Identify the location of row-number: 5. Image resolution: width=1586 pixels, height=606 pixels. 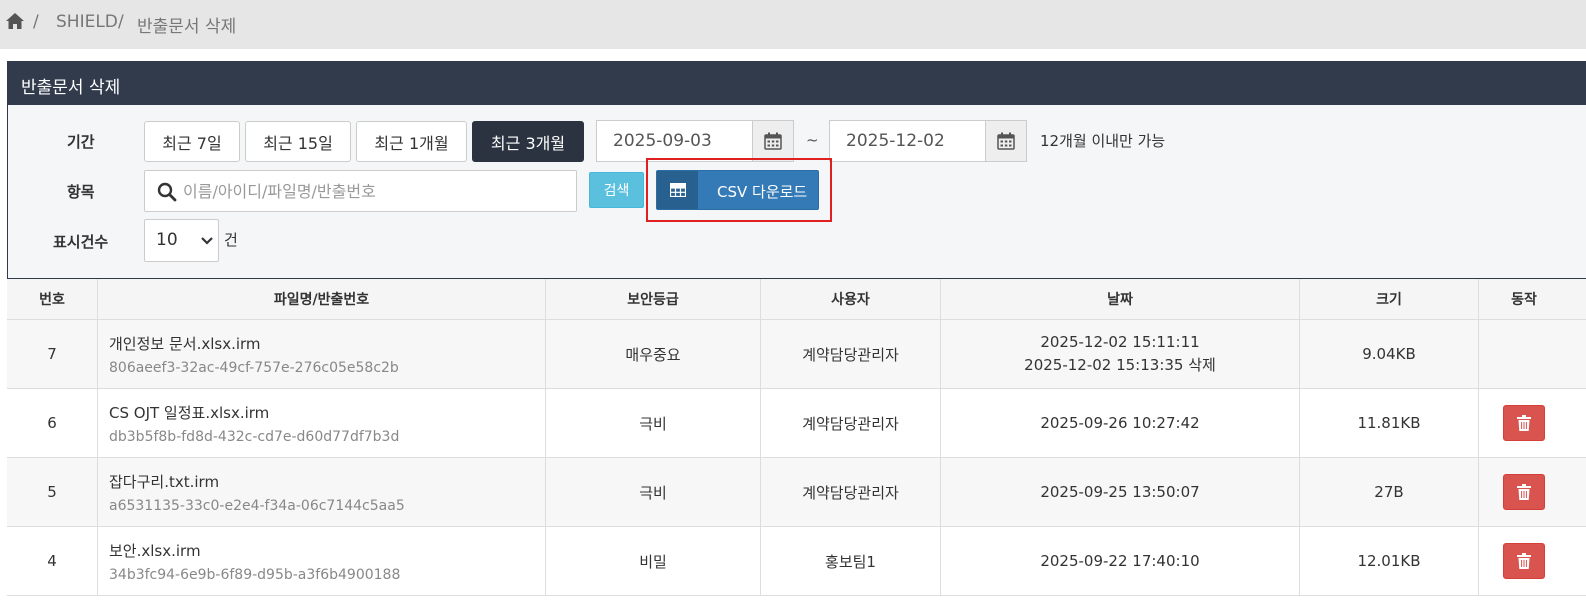
(52, 492).